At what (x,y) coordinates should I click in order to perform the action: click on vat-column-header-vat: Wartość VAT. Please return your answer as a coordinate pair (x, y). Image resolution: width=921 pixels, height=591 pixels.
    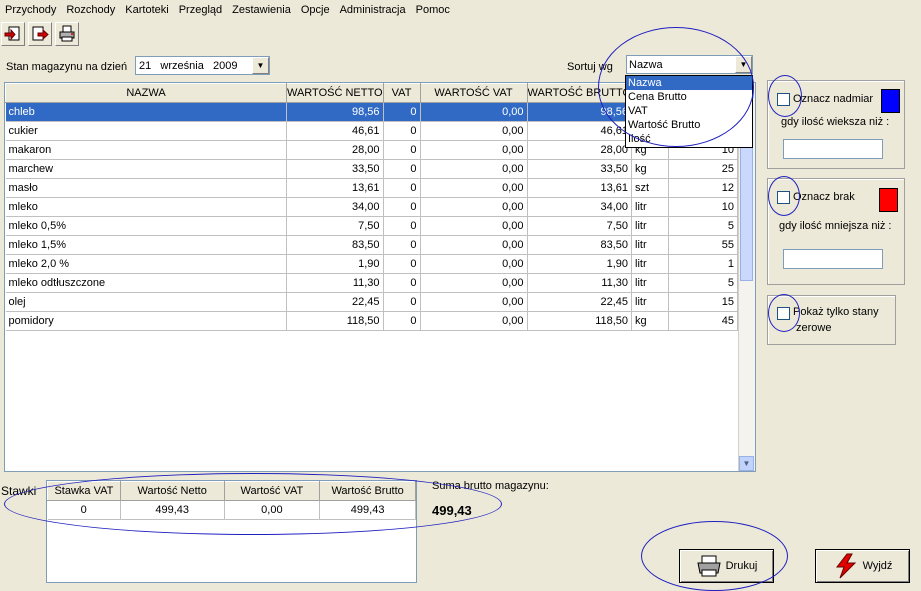
    Looking at the image, I should click on (272, 491).